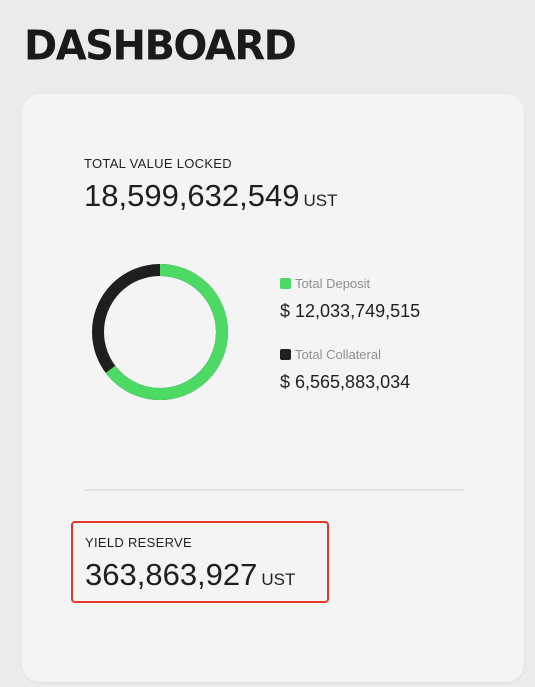 The image size is (535, 687). Describe the element at coordinates (274, 490) in the screenshot. I see `section-divider` at that location.